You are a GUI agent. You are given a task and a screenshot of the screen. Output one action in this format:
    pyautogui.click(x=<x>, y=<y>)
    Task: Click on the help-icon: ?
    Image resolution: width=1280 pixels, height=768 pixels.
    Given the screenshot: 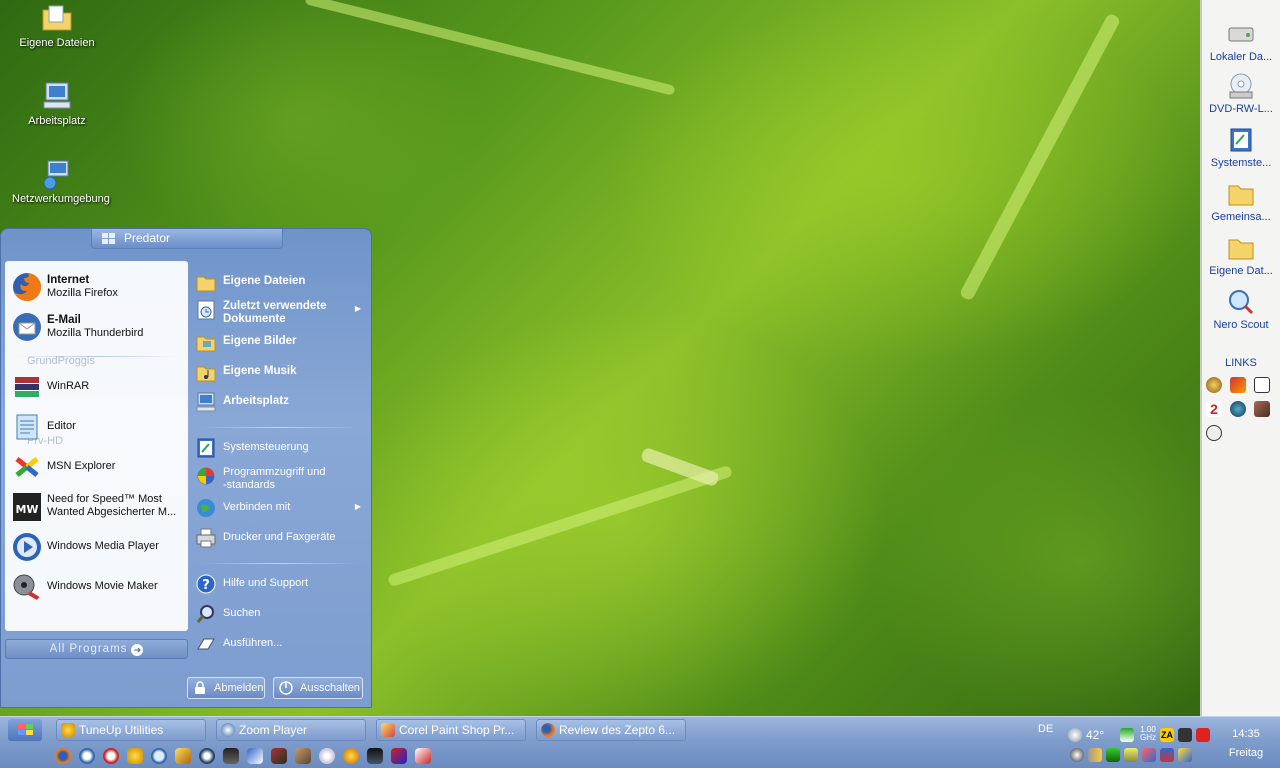 What is the action you would take?
    pyautogui.click(x=206, y=584)
    